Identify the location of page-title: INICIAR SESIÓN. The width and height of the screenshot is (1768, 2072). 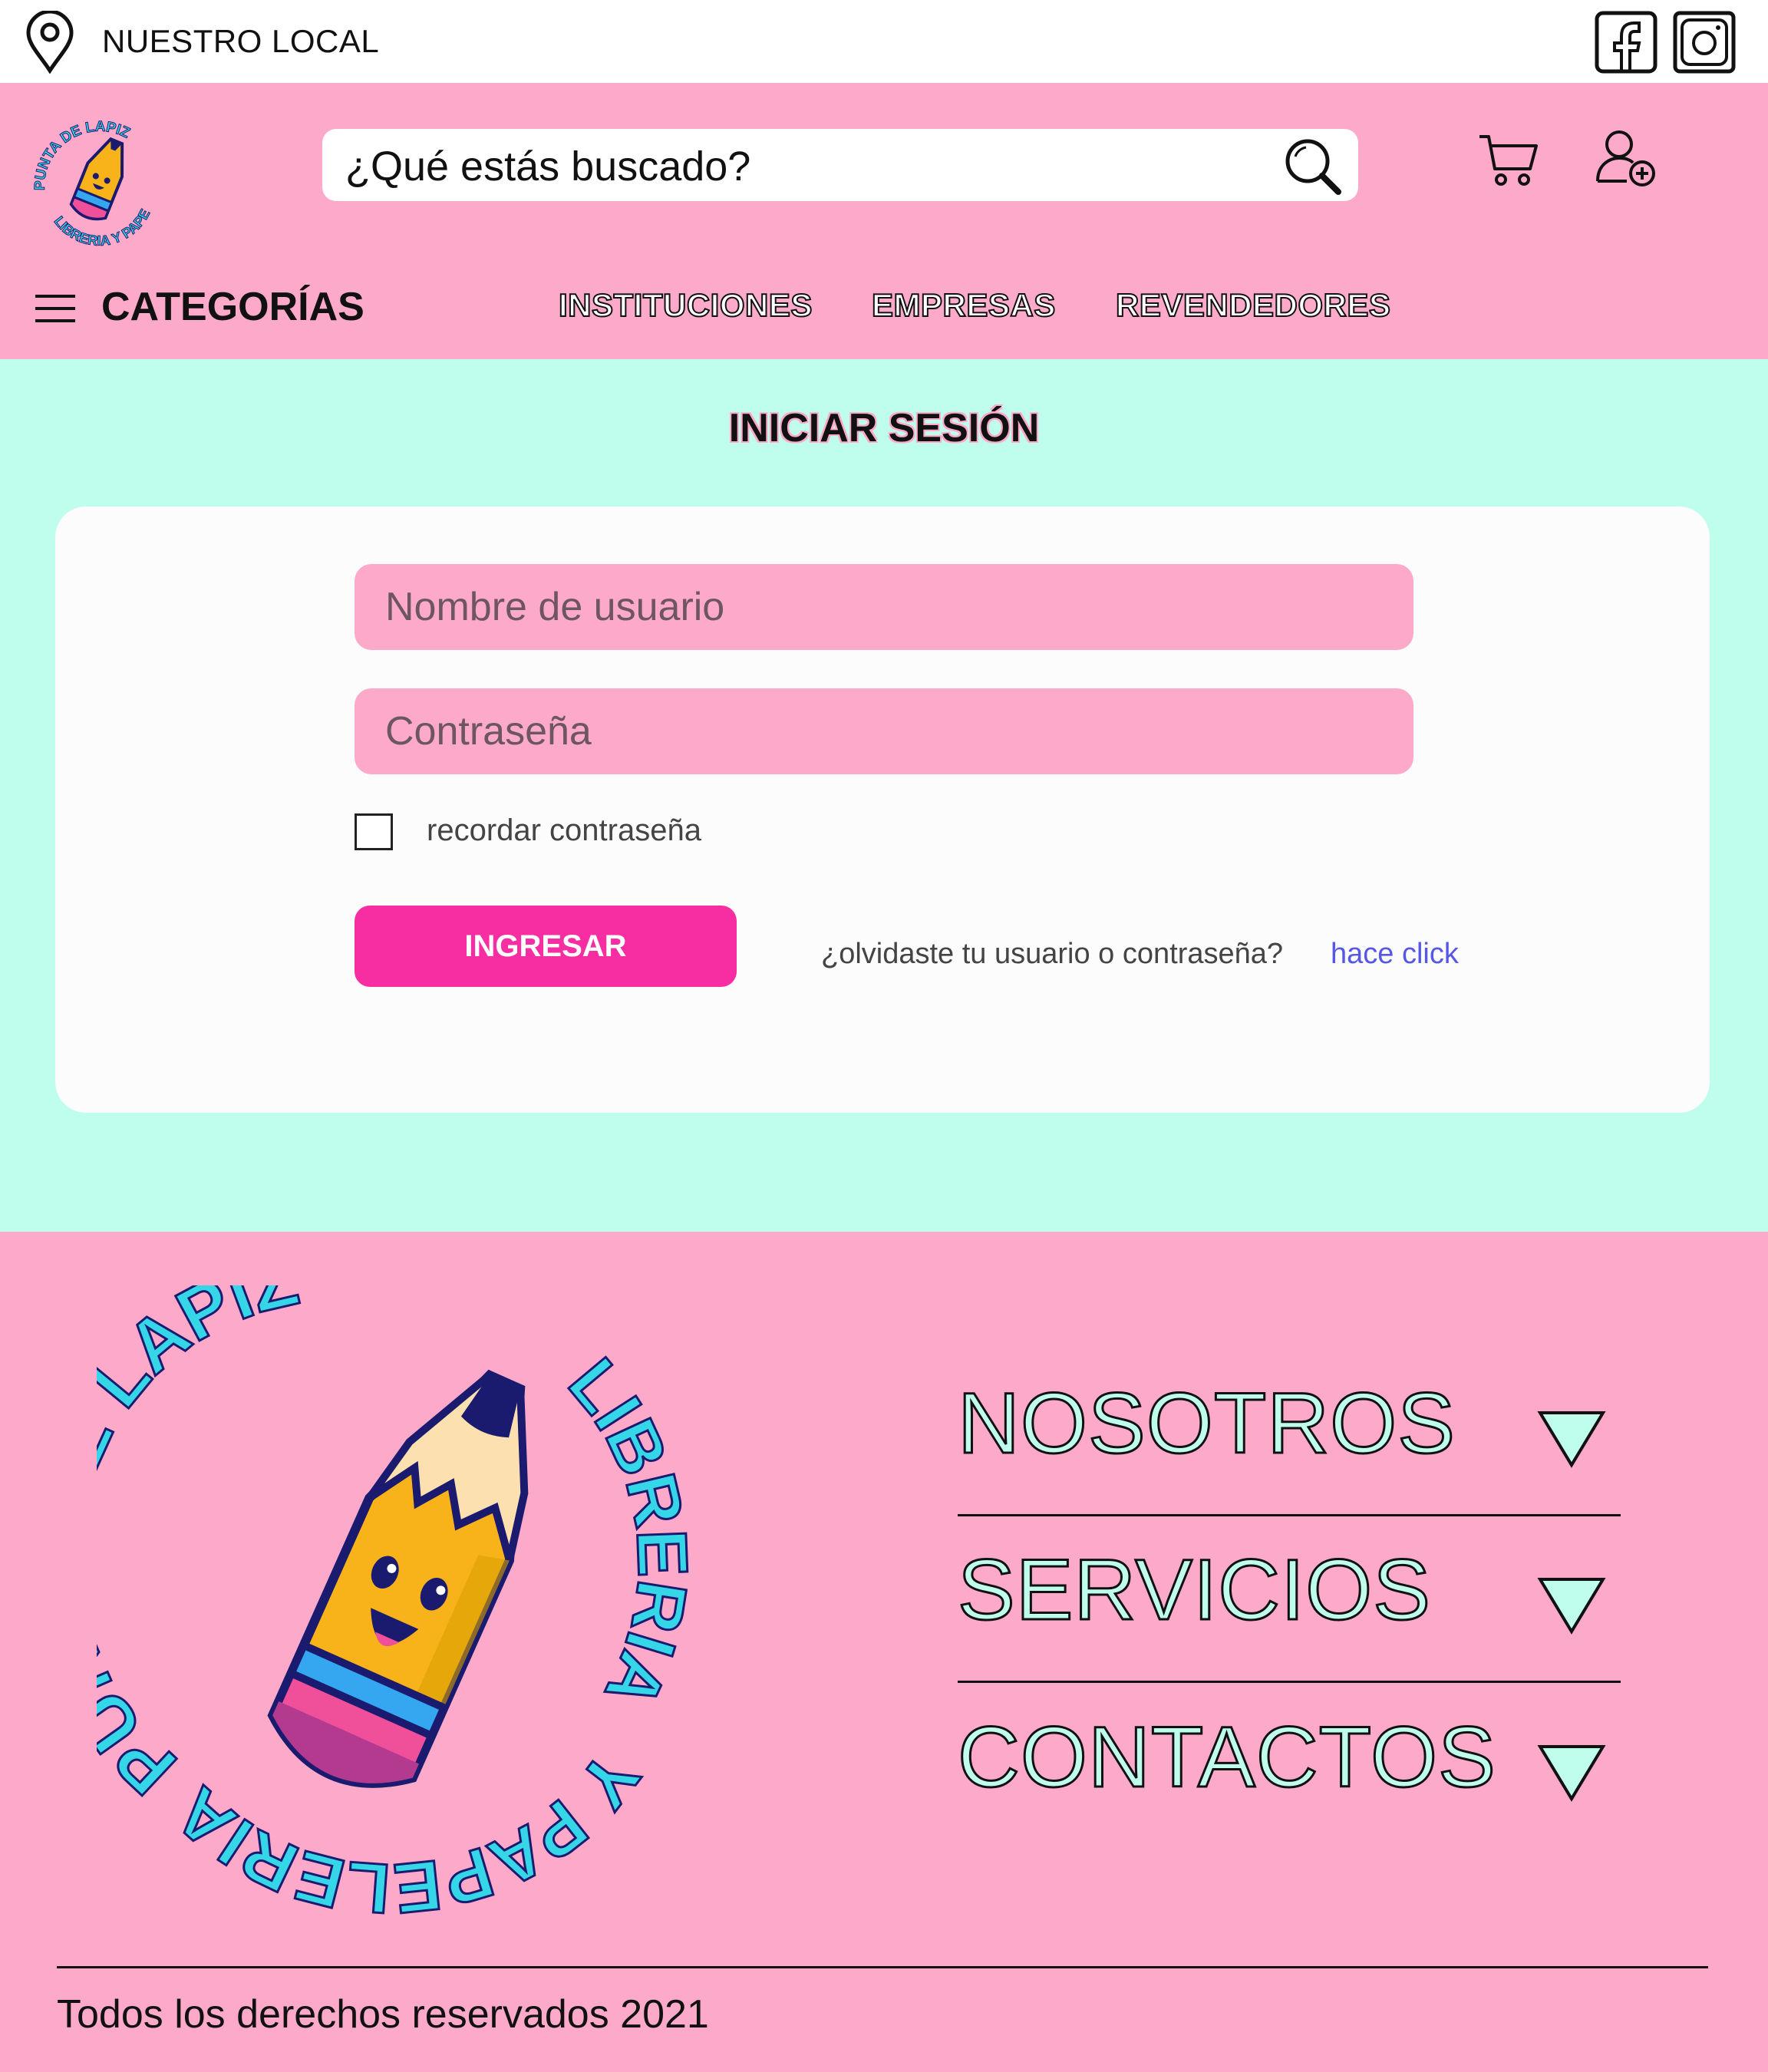
(884, 428).